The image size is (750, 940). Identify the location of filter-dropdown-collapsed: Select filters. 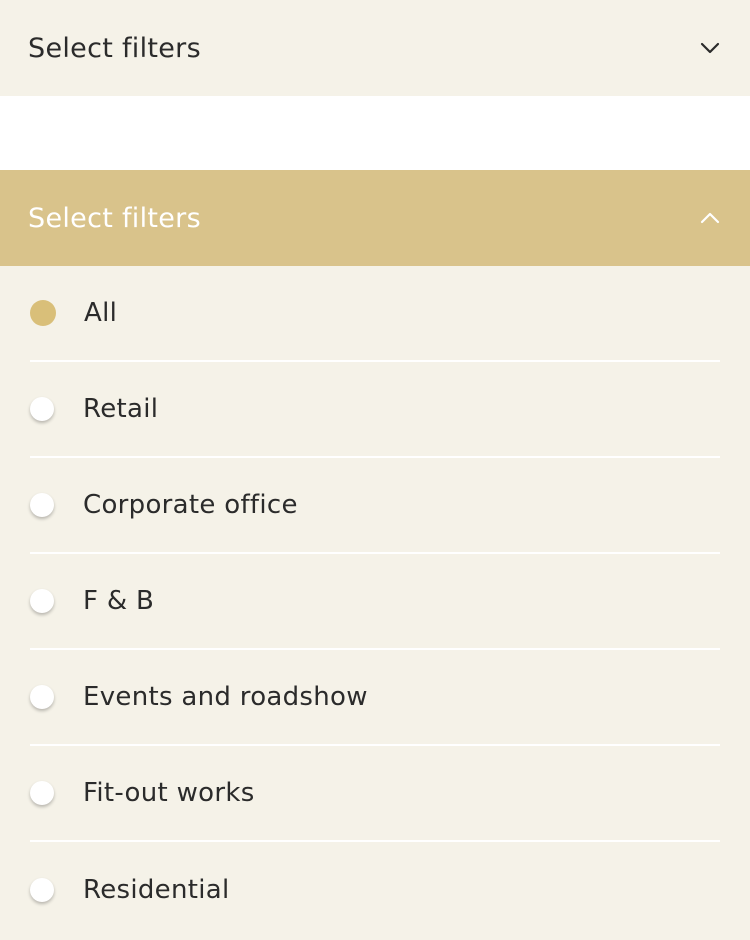
(375, 48).